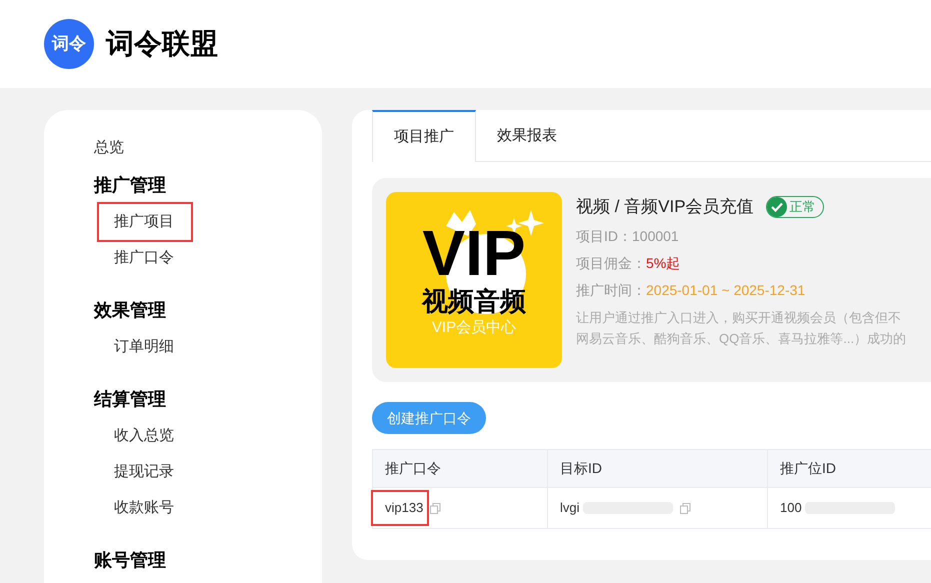 The image size is (931, 583). What do you see at coordinates (130, 399) in the screenshot?
I see `sidebar-section-heading: 结算管理` at bounding box center [130, 399].